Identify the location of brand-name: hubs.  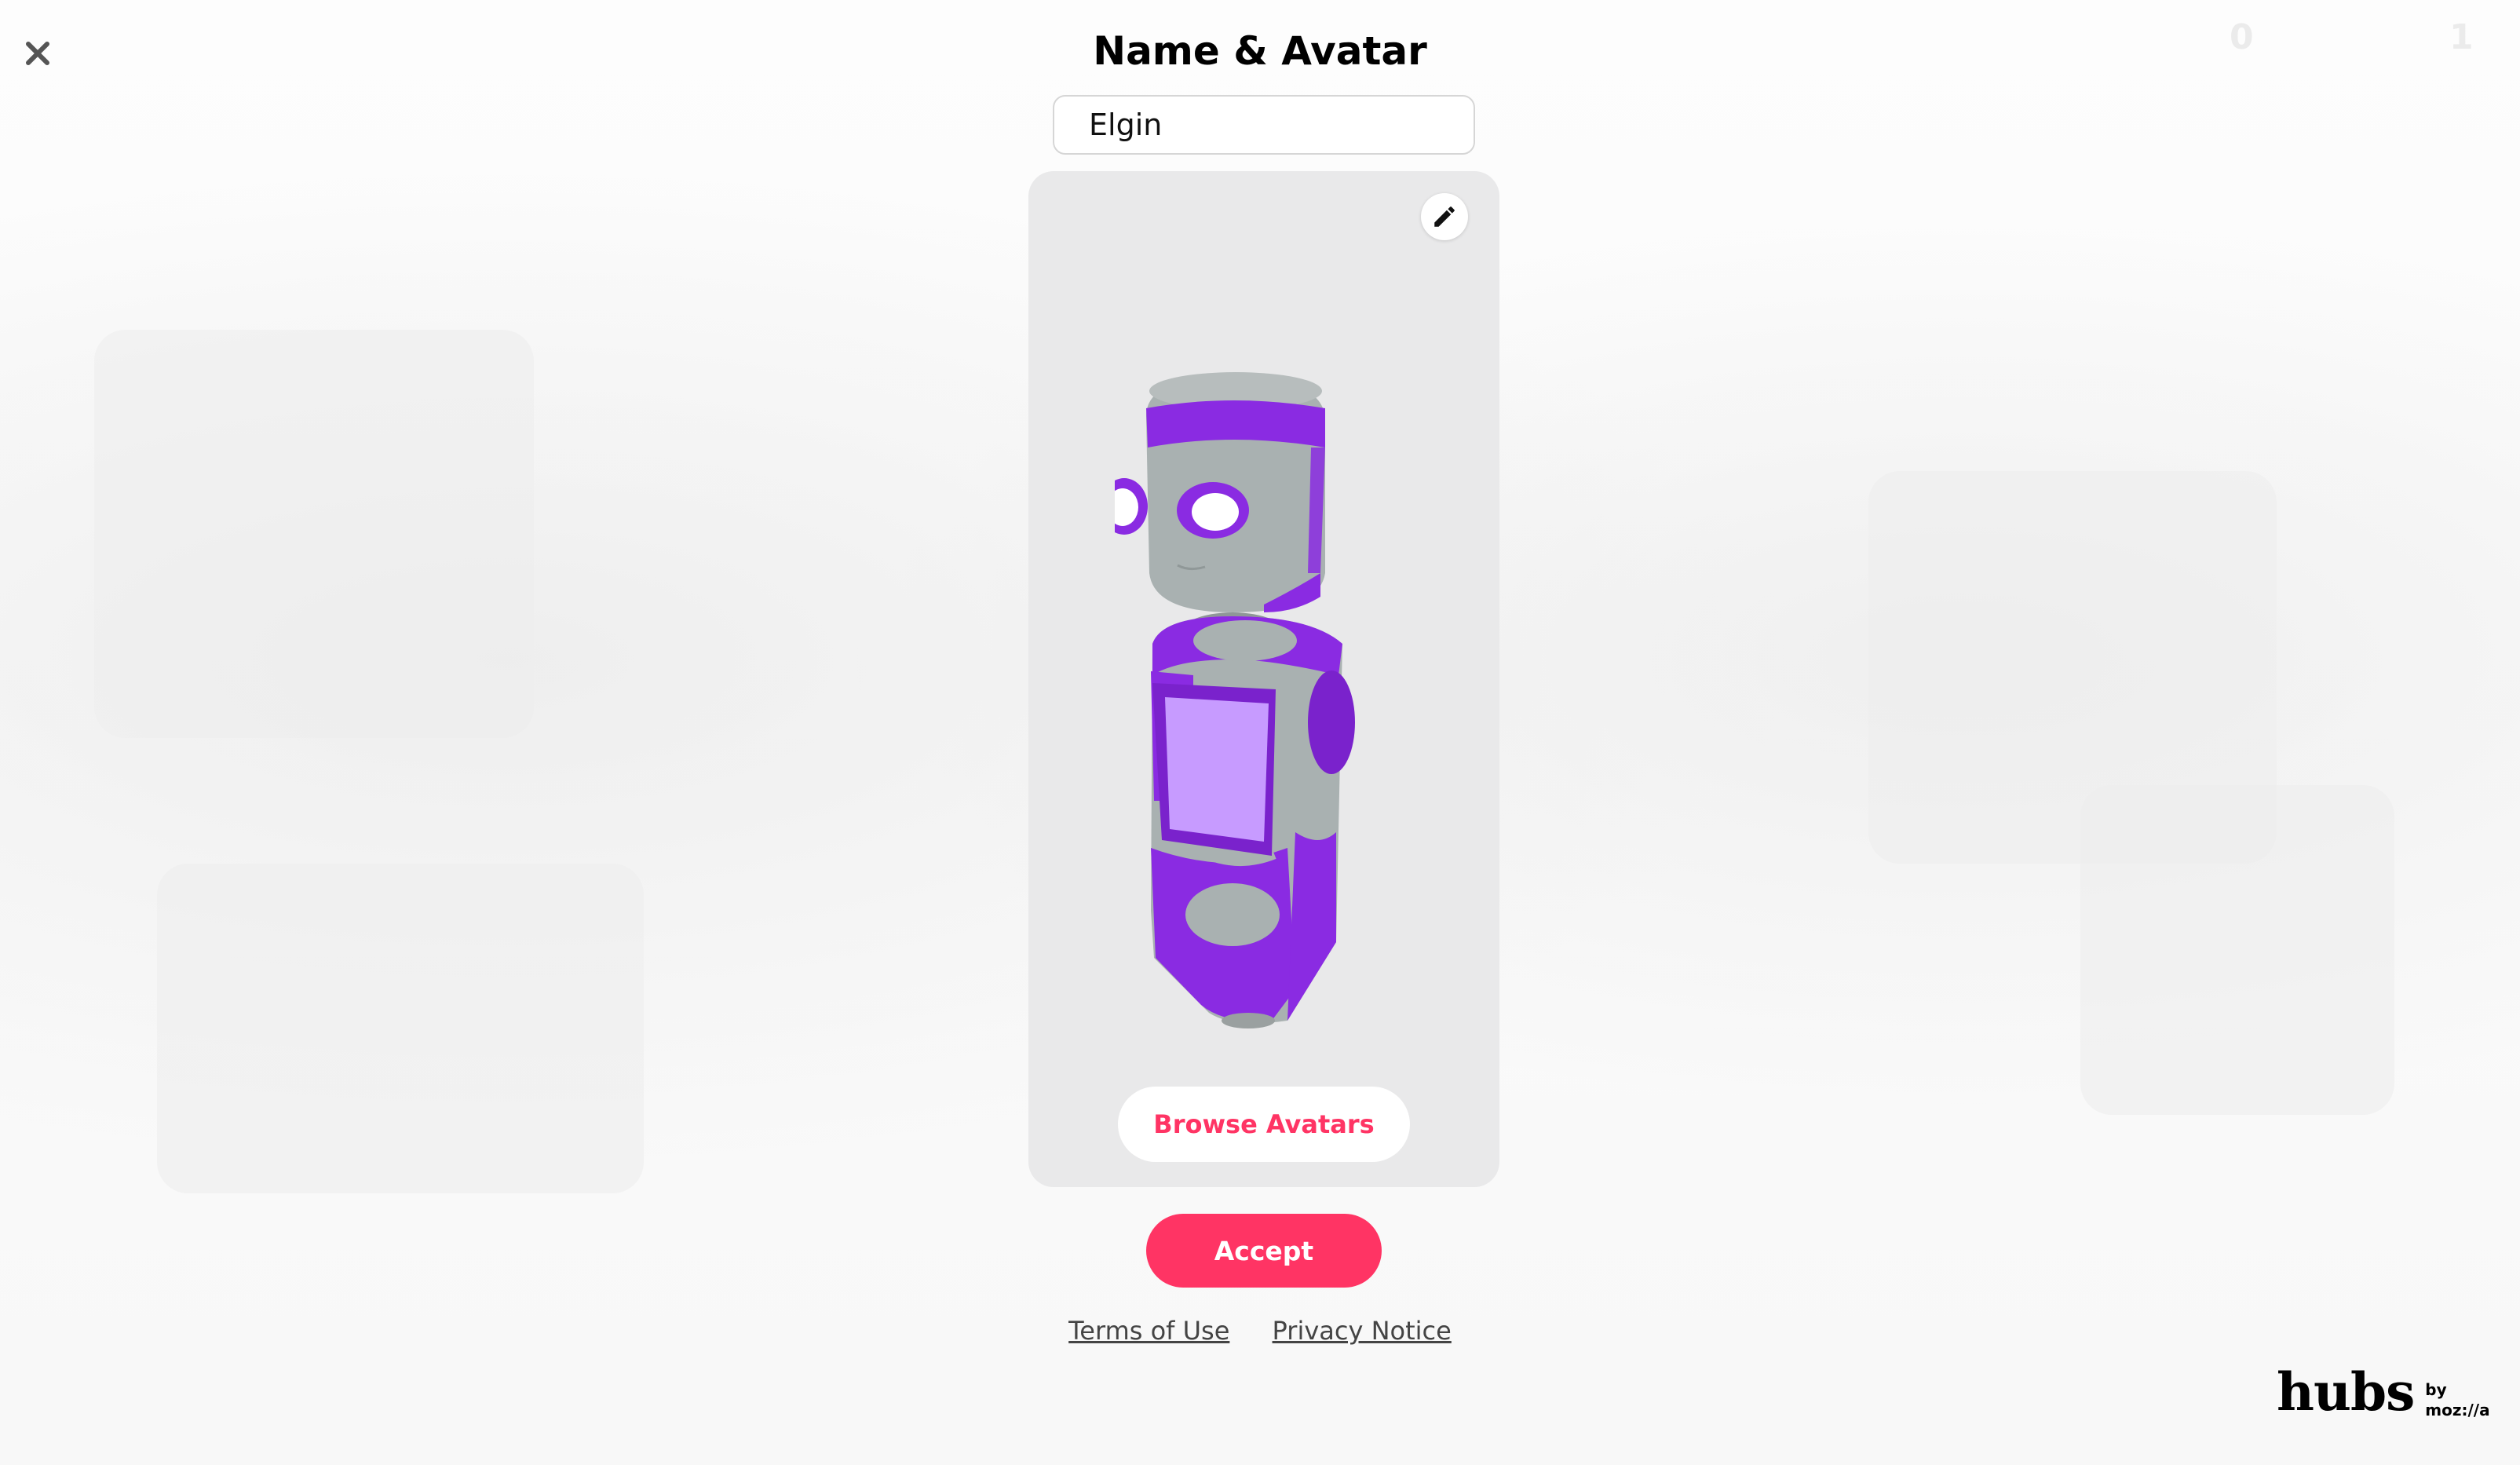
(2346, 1392).